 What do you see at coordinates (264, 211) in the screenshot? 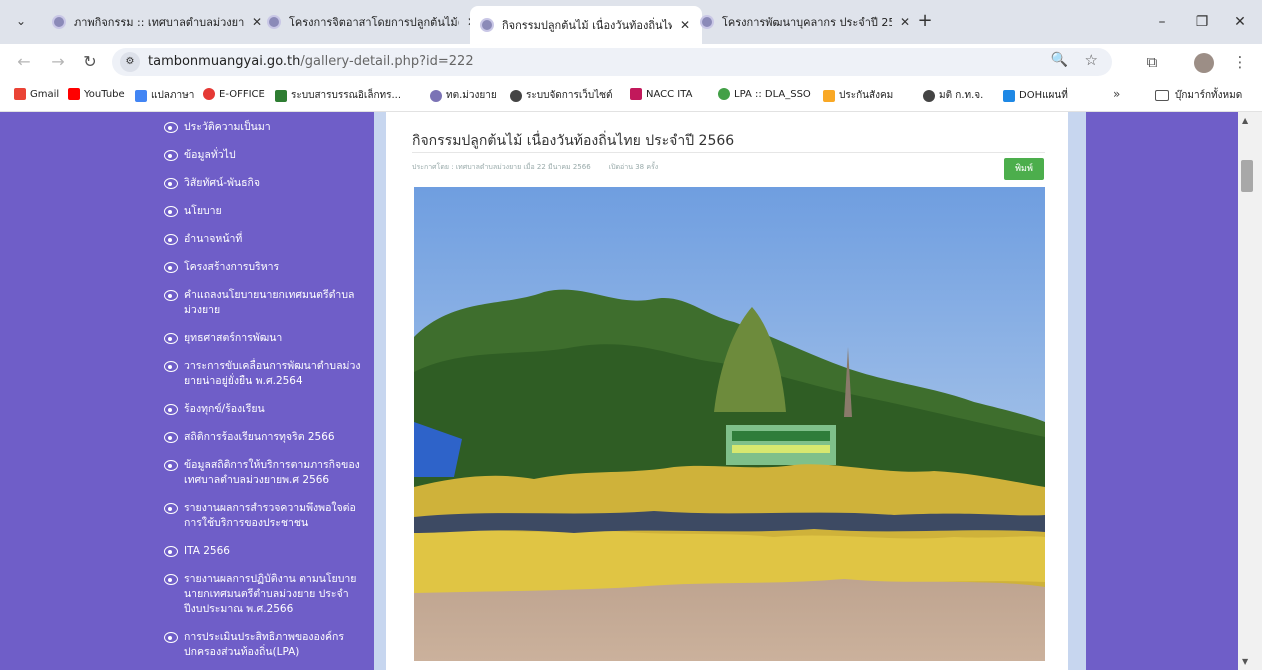
I see `sidebar-item-policy: นโยบาย` at bounding box center [264, 211].